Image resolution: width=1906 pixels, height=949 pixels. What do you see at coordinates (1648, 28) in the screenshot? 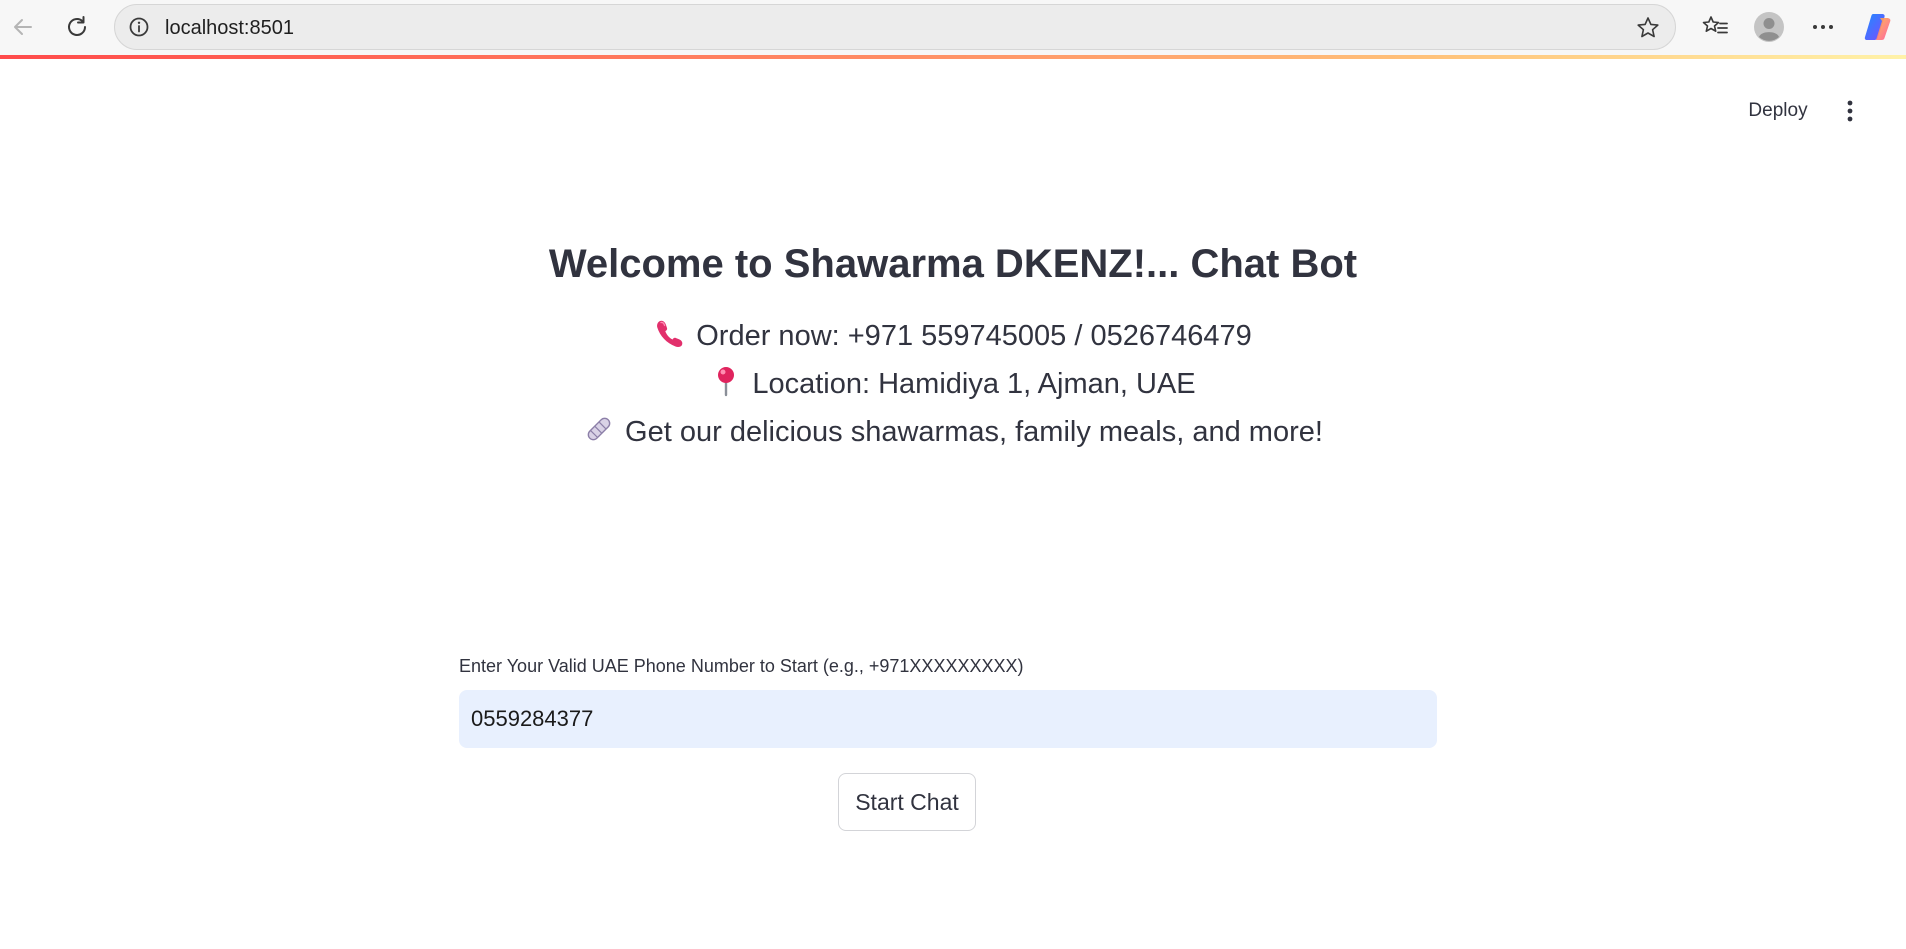
I see `favorite-star-icon` at bounding box center [1648, 28].